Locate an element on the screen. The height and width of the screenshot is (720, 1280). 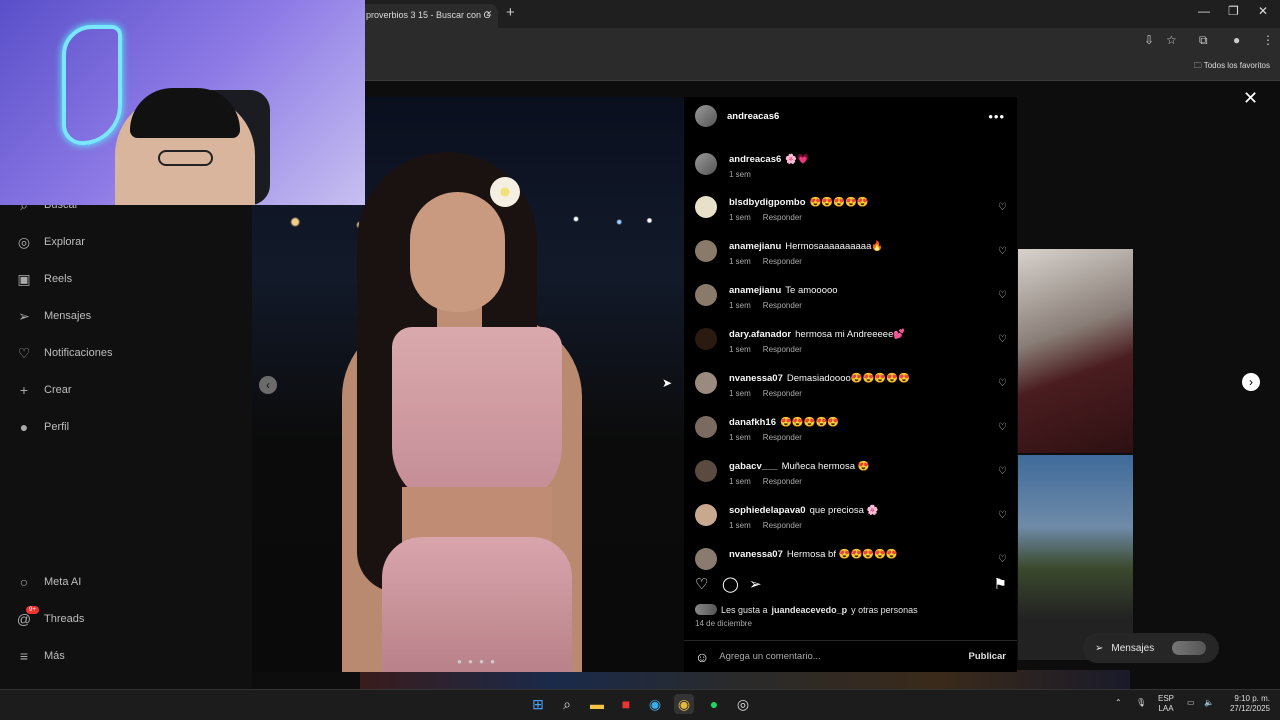
file-explorer-icon: ▬ is located at coordinates (597, 704).